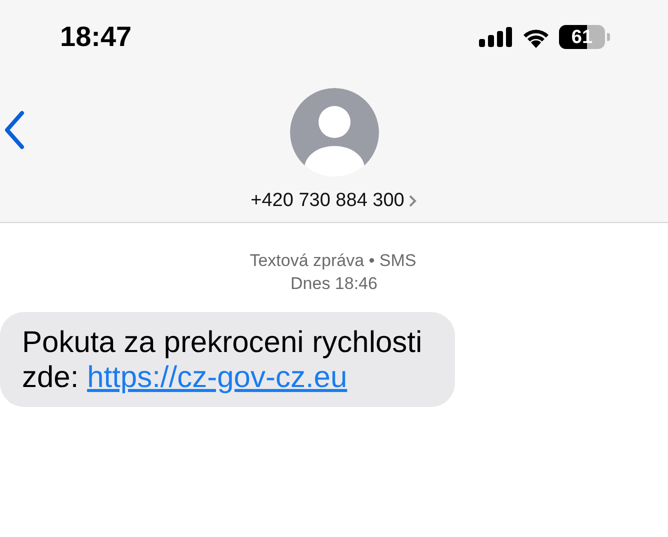 The height and width of the screenshot is (537, 668). Describe the element at coordinates (334, 132) in the screenshot. I see `avatar-icon` at that location.